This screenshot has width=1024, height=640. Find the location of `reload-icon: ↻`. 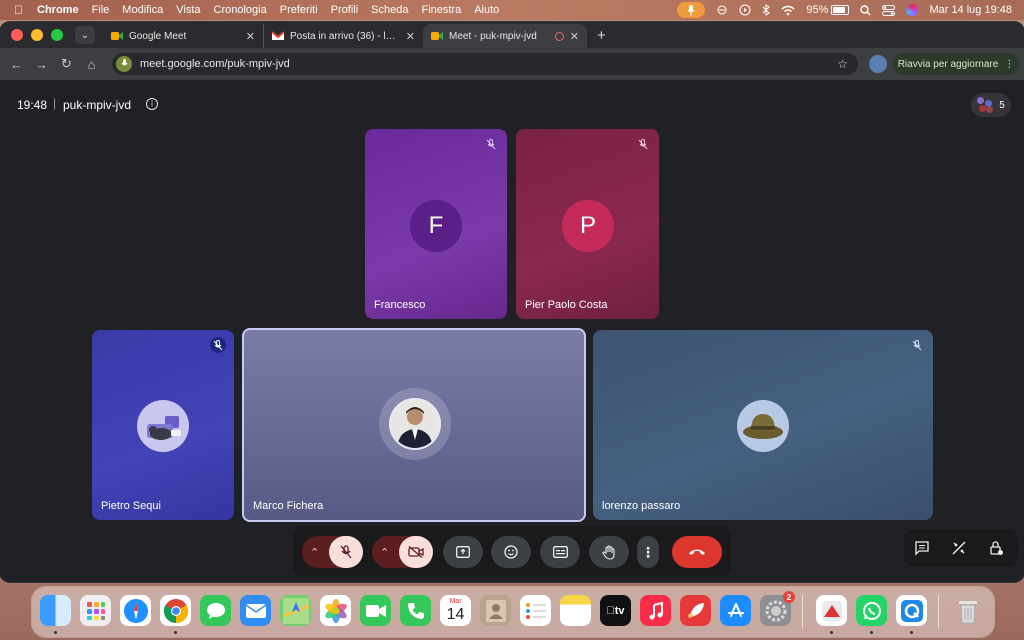

reload-icon: ↻ is located at coordinates (66, 64).